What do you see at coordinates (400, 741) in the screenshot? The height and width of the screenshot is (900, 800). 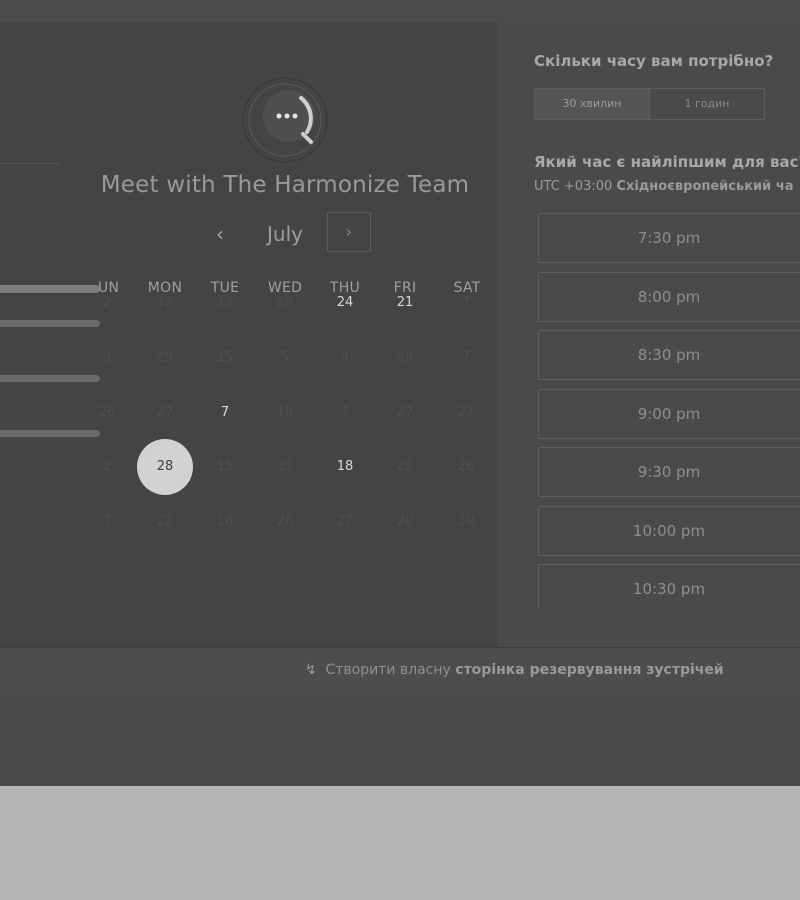 I see `lower-band` at bounding box center [400, 741].